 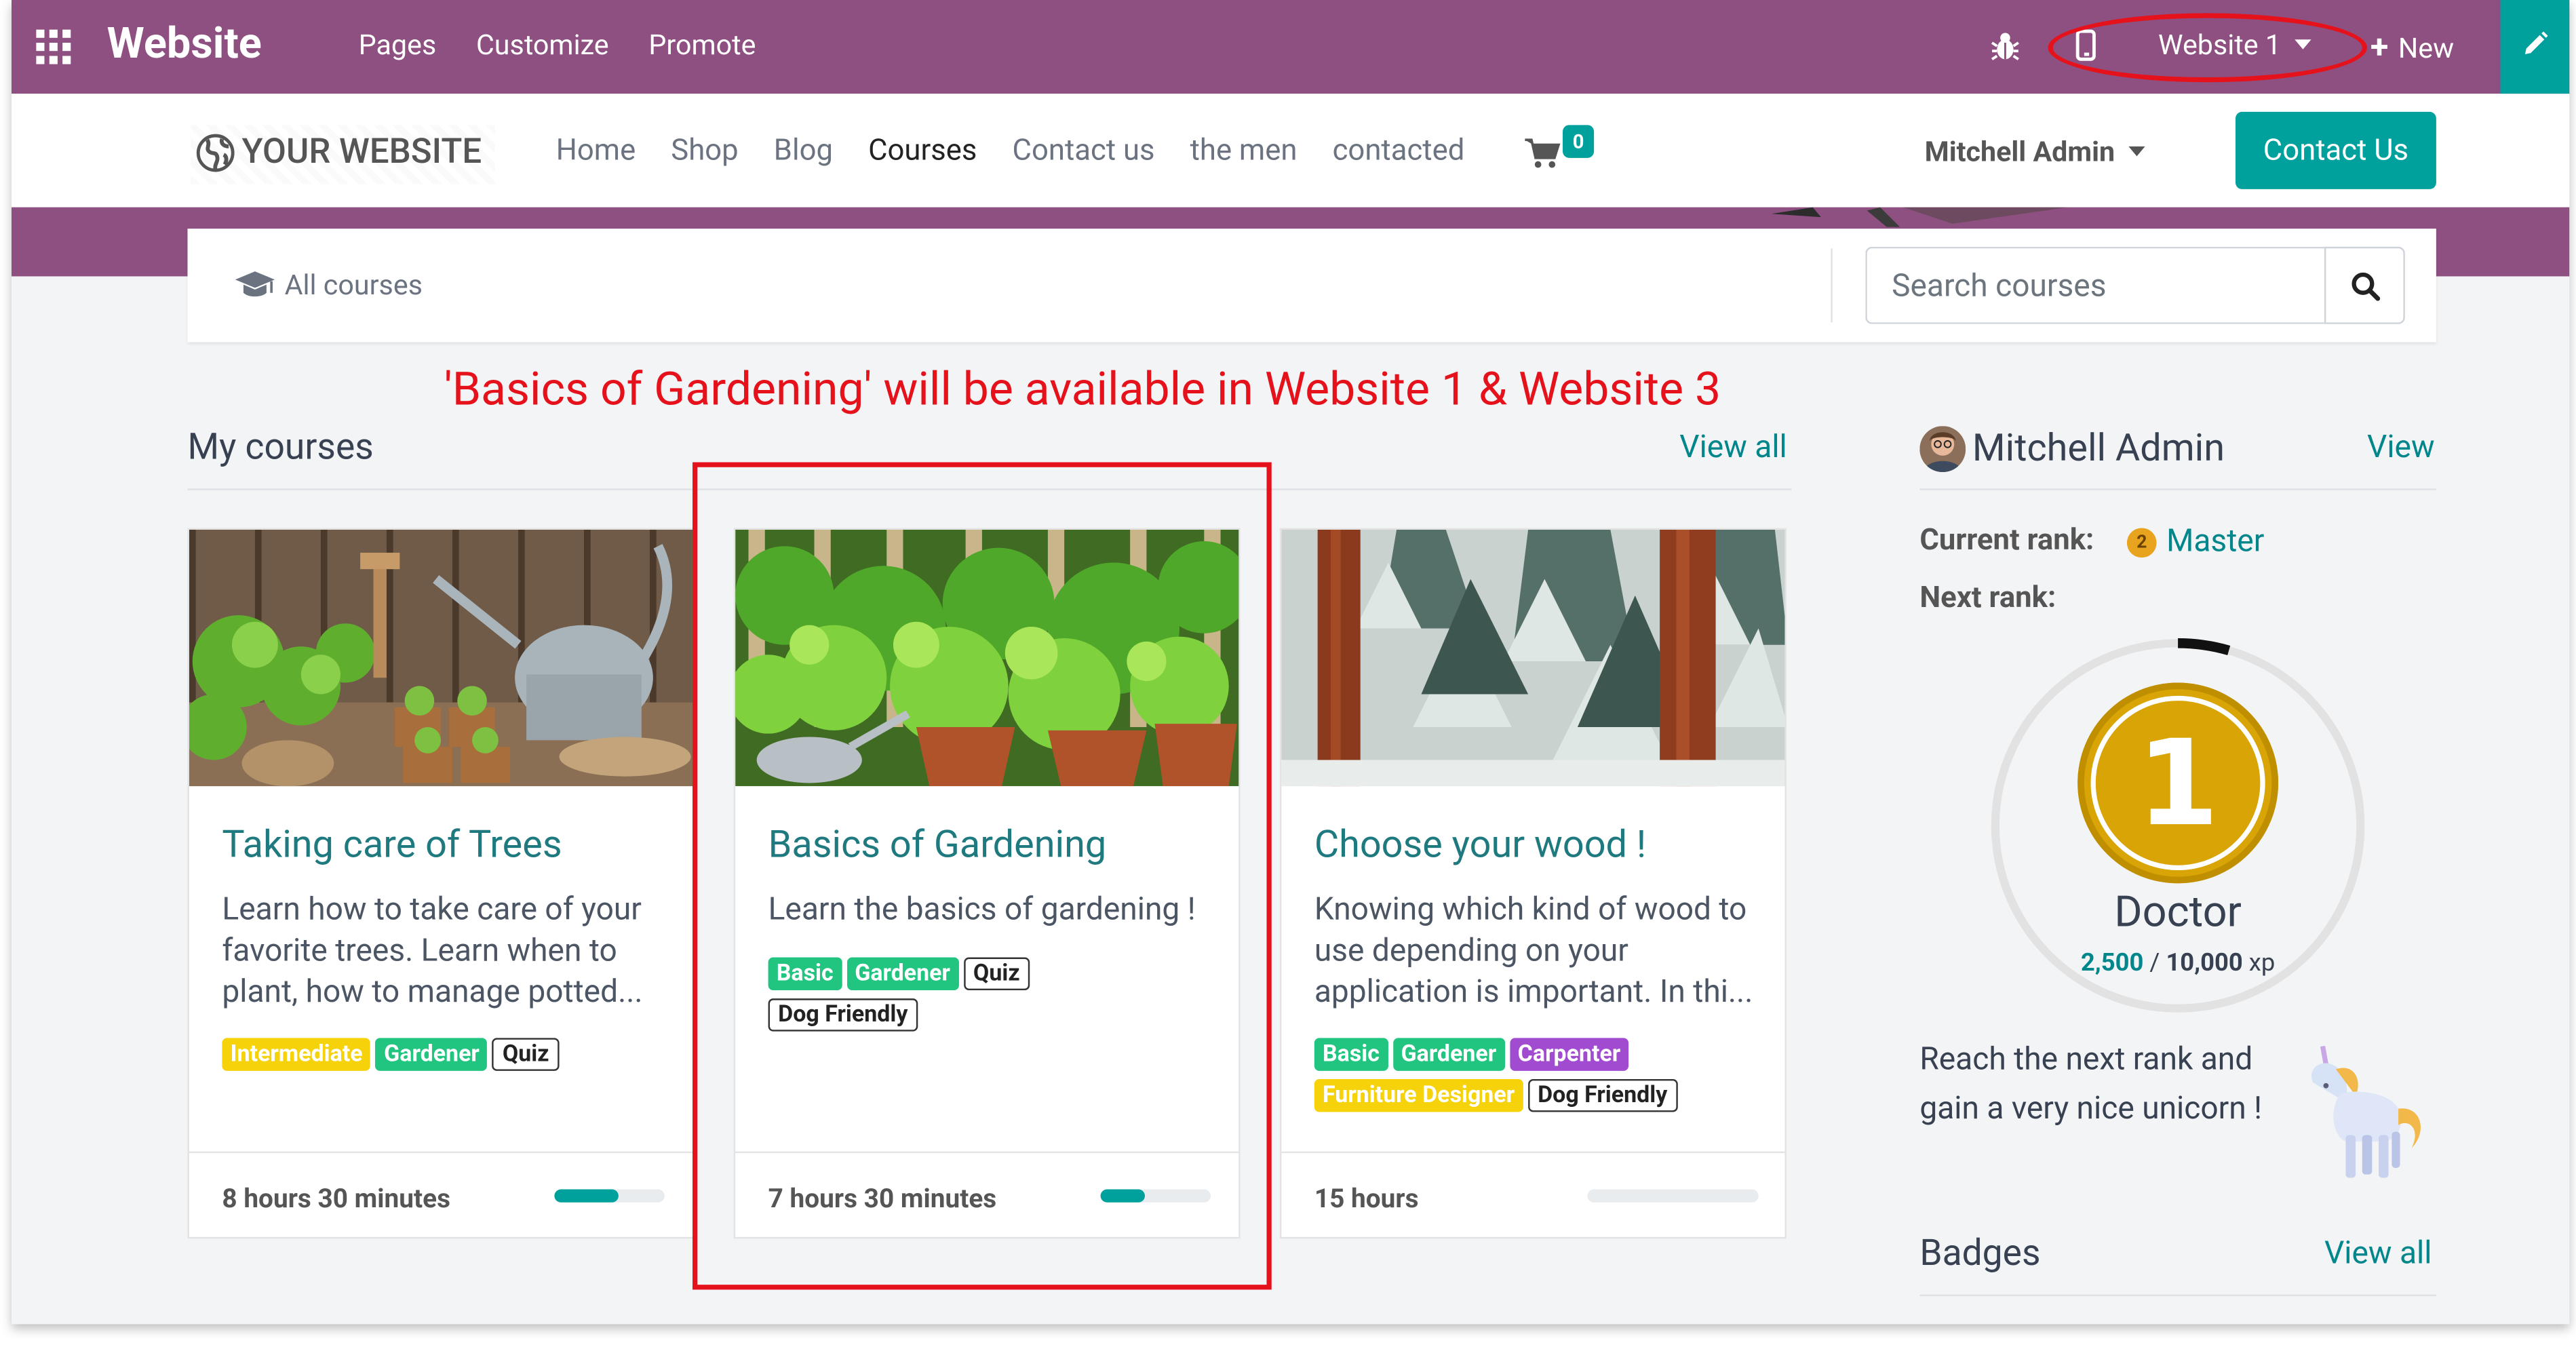 I want to click on tag-quiz: Quiz, so click(x=526, y=1054).